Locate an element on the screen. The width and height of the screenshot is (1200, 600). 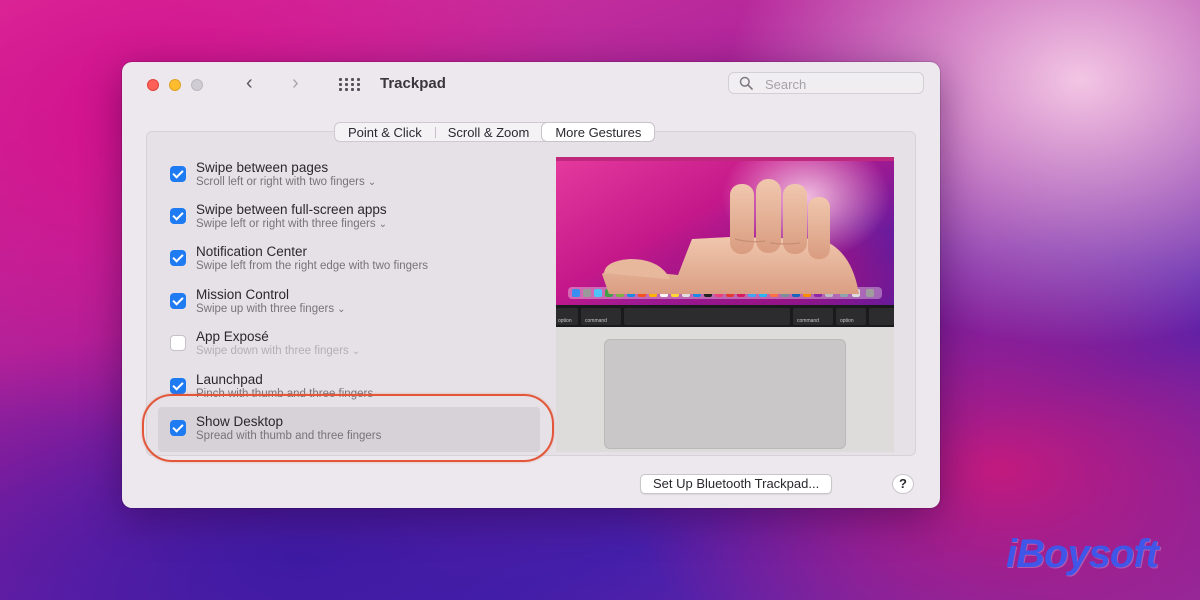
annotation-highlight-ring is located at coordinates (348, 428).